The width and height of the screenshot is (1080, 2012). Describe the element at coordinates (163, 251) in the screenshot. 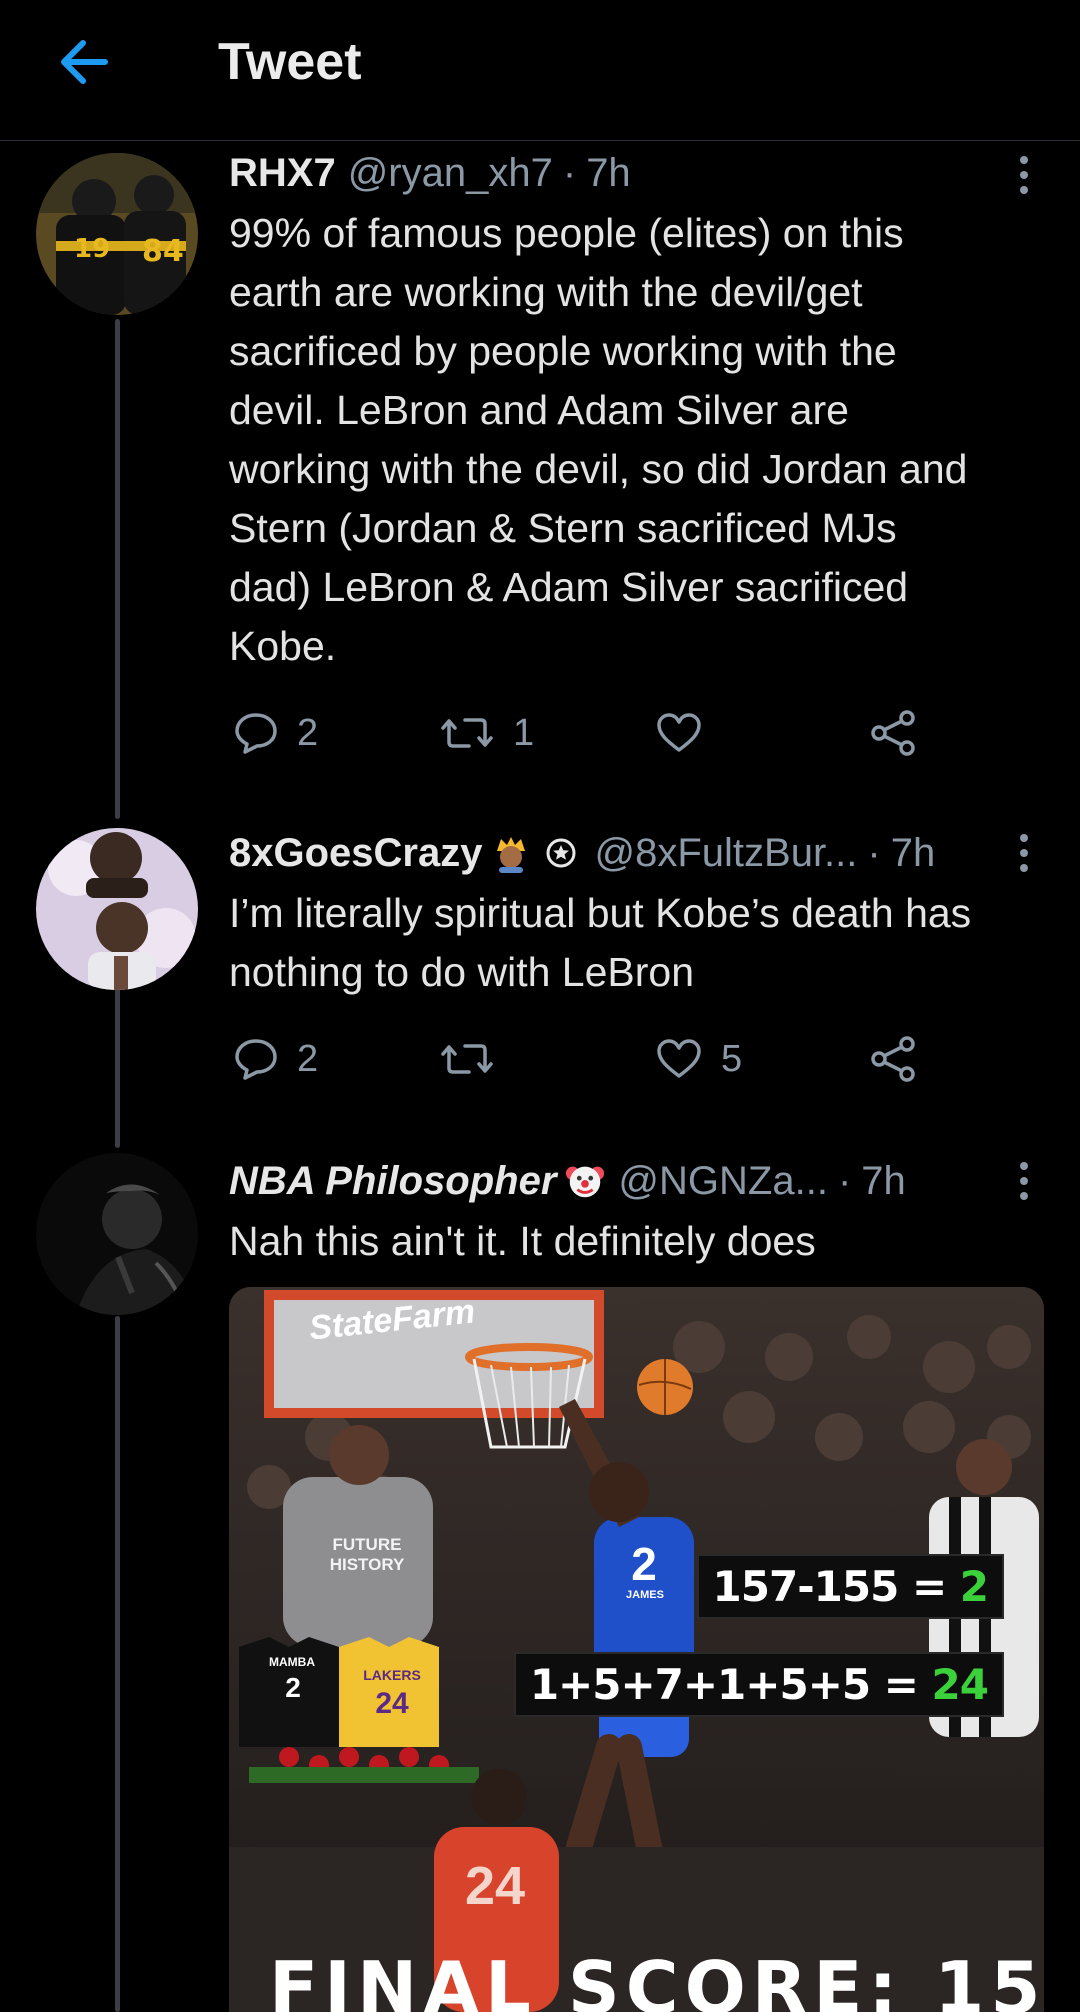

I see `svg-text: 84` at that location.